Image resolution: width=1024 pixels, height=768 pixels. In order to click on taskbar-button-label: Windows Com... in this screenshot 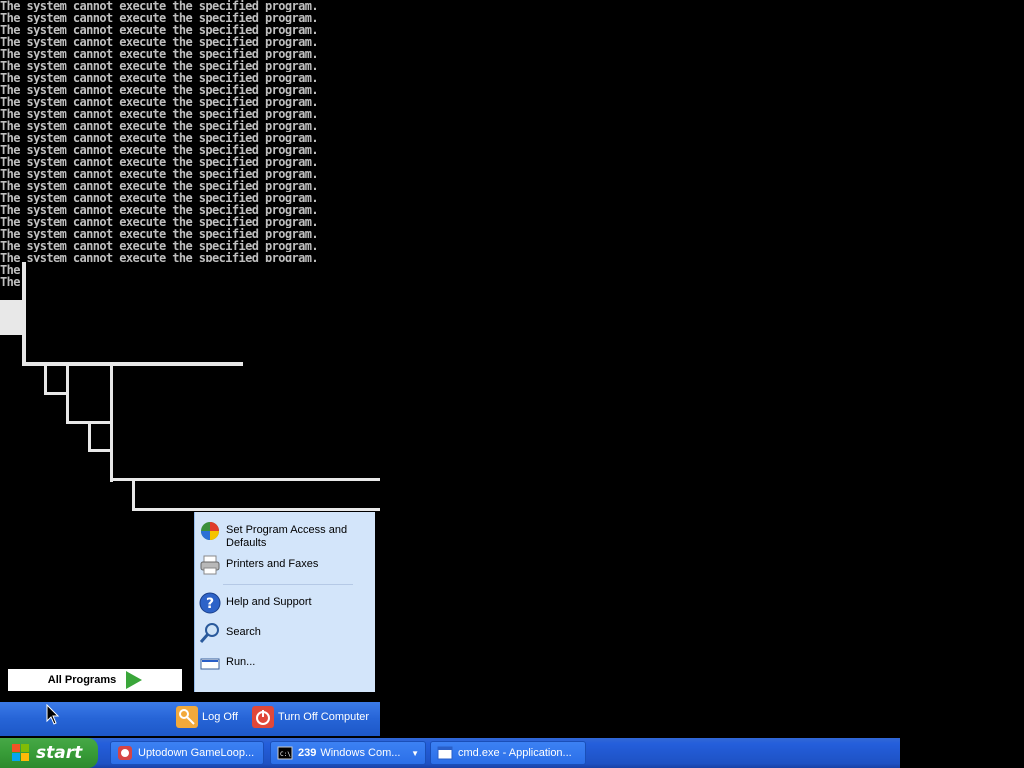, I will do `click(360, 753)`.